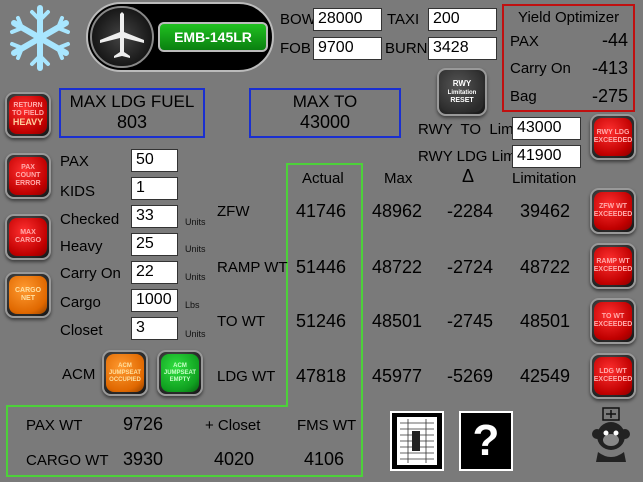  I want to click on return-to-field-button: RETURN TO FIELD HEAVY, so click(28, 115).